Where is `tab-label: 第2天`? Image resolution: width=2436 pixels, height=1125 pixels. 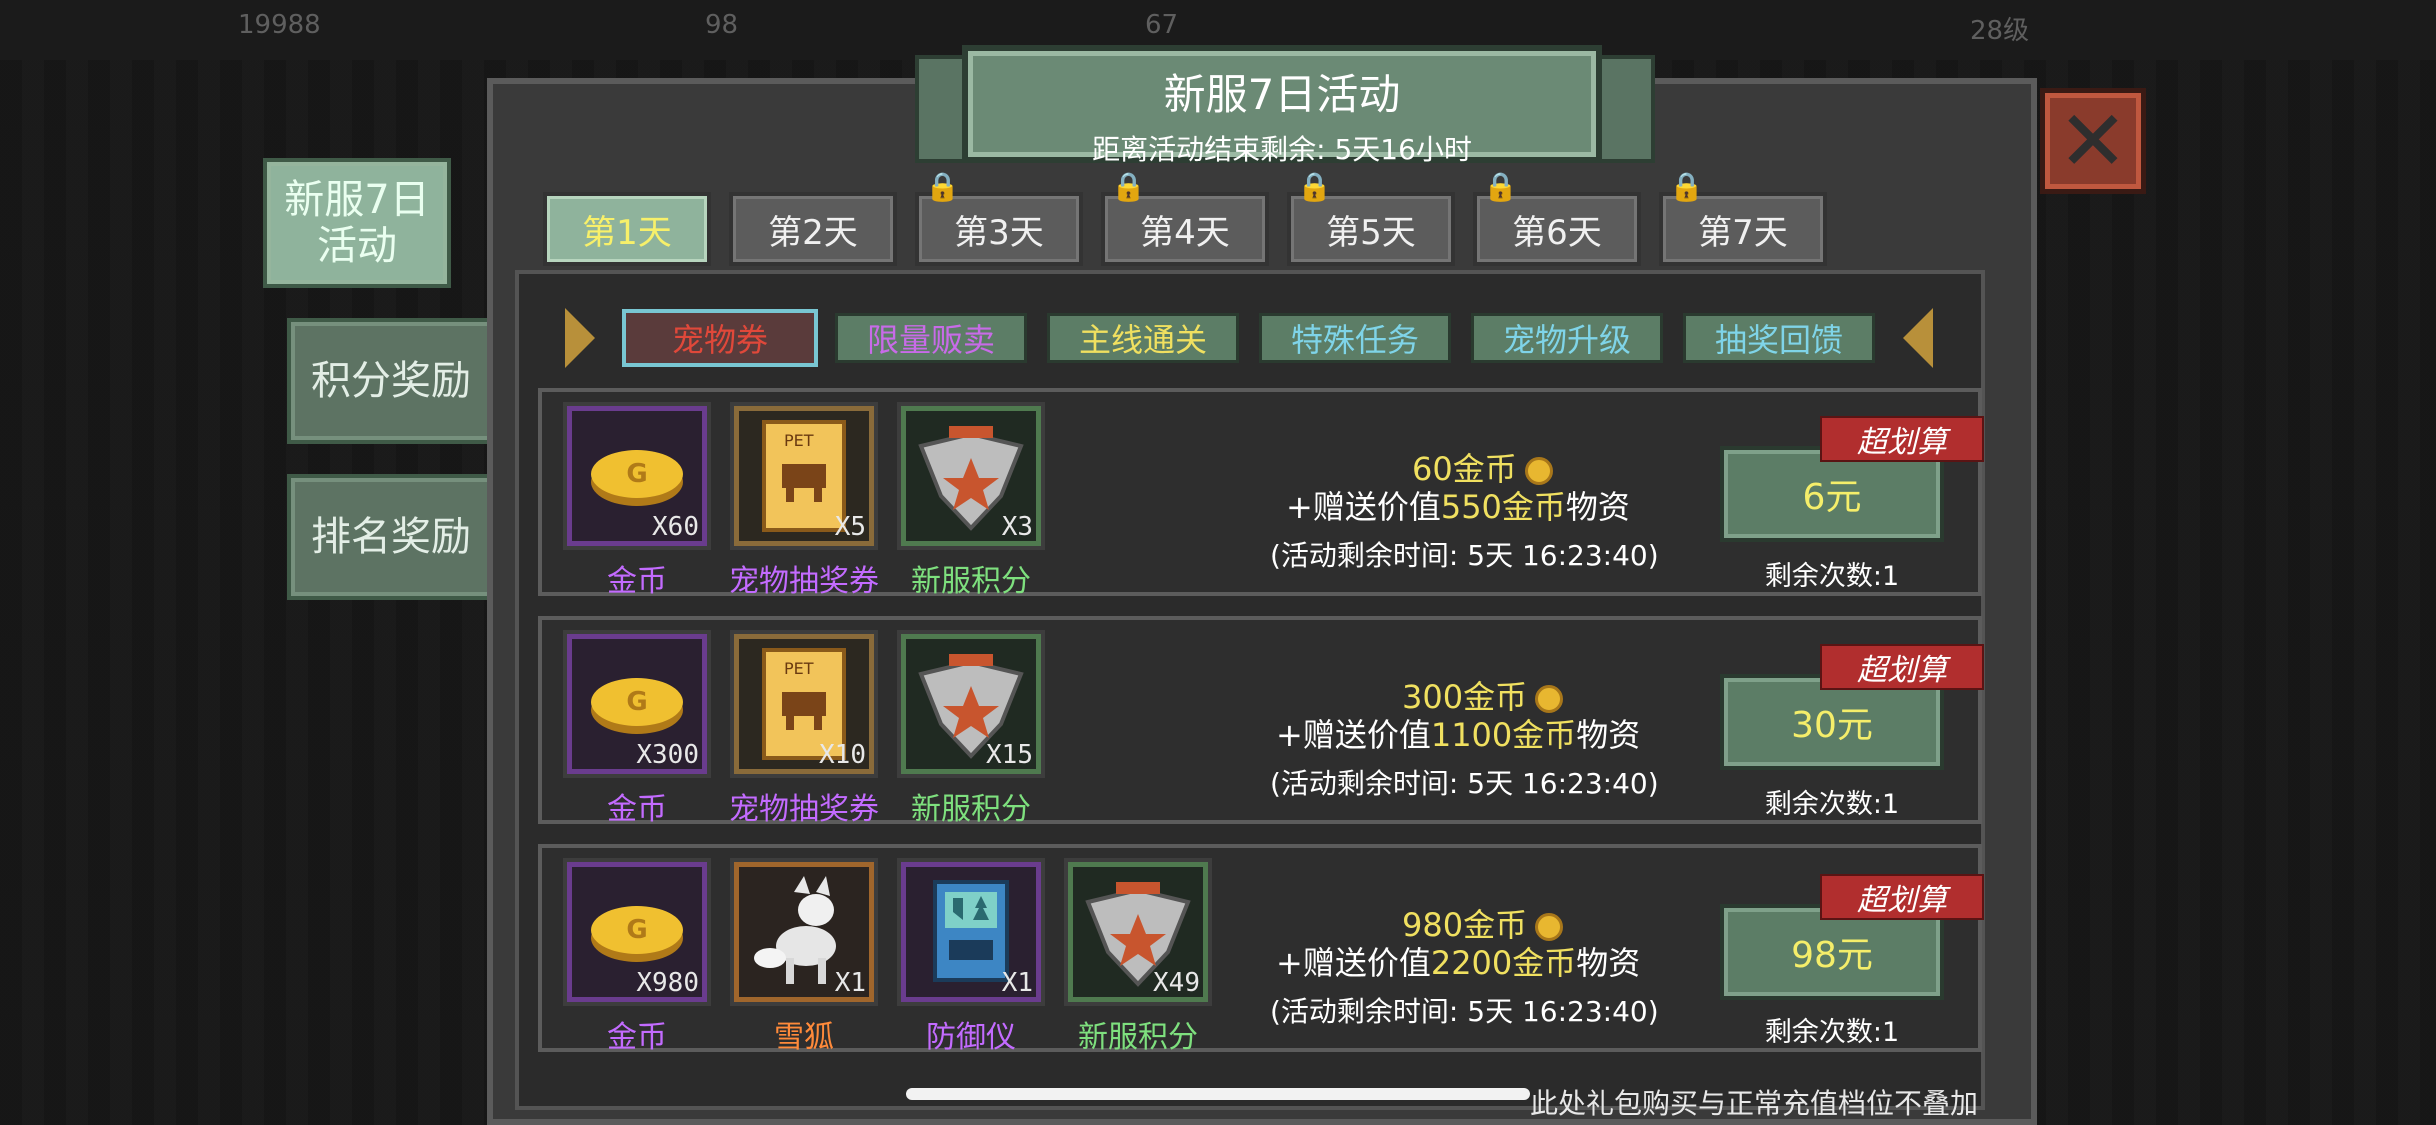 tab-label: 第2天 is located at coordinates (813, 232).